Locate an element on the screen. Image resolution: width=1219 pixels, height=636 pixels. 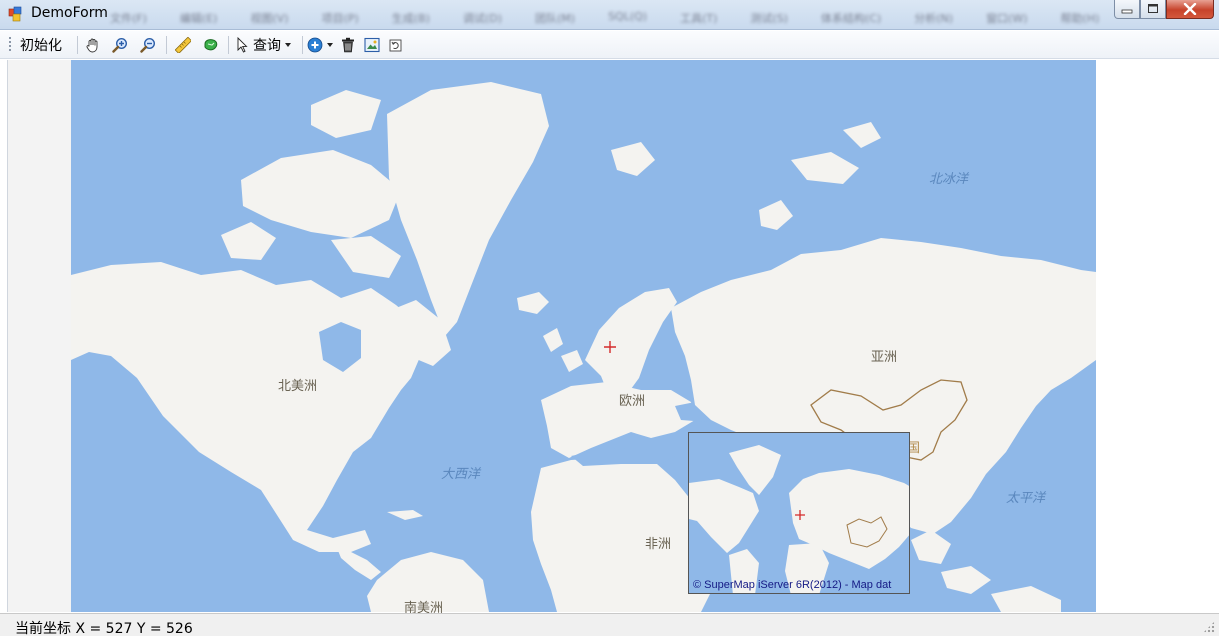
add-layer-icon is located at coordinates (315, 45).